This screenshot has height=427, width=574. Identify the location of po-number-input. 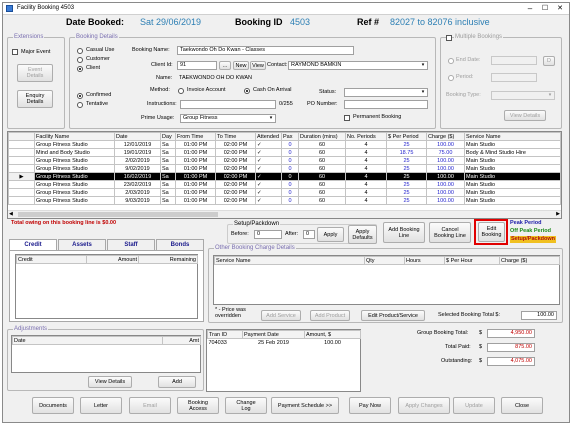
(386, 104).